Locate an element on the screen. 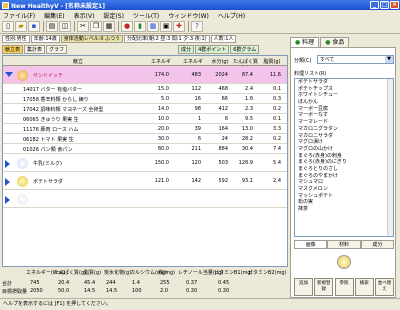  people-count-field: 人数:1人 is located at coordinates (223, 39).